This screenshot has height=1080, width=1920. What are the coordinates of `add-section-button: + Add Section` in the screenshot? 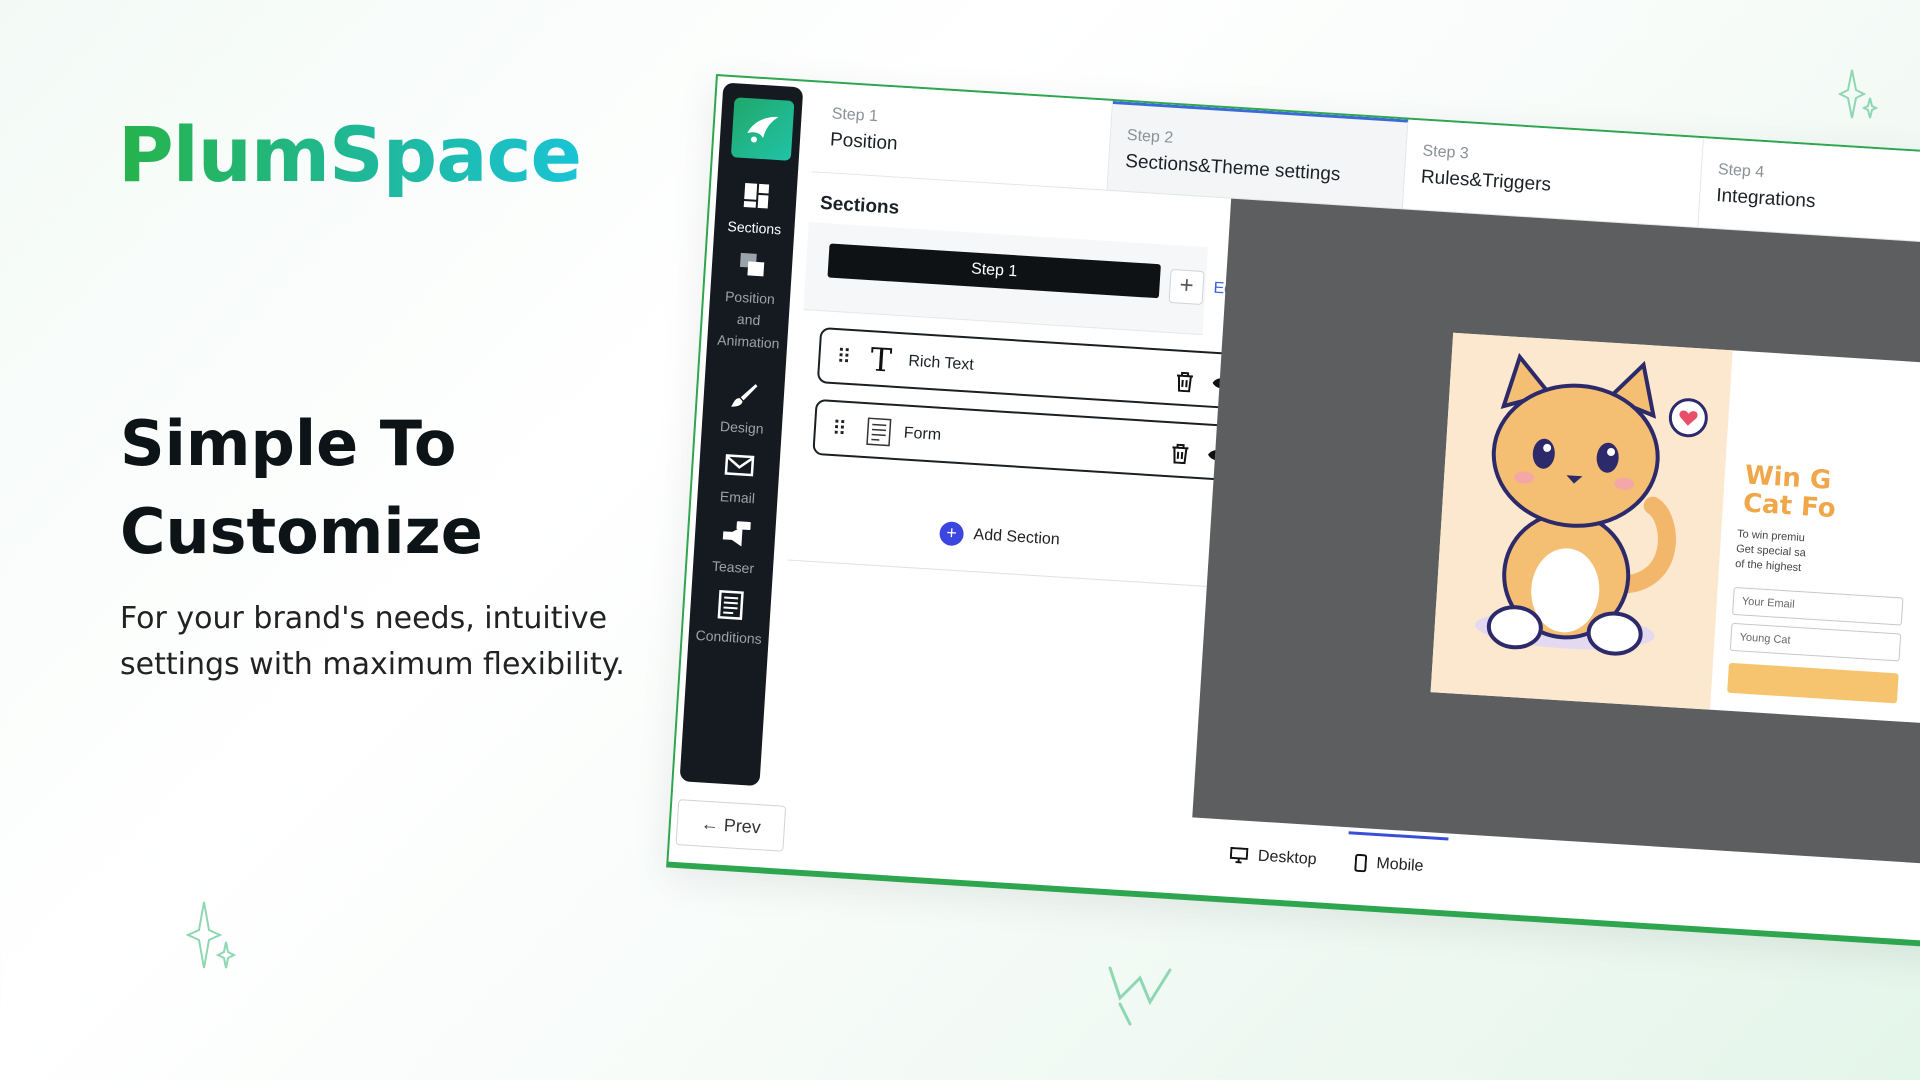 It's located at (999, 536).